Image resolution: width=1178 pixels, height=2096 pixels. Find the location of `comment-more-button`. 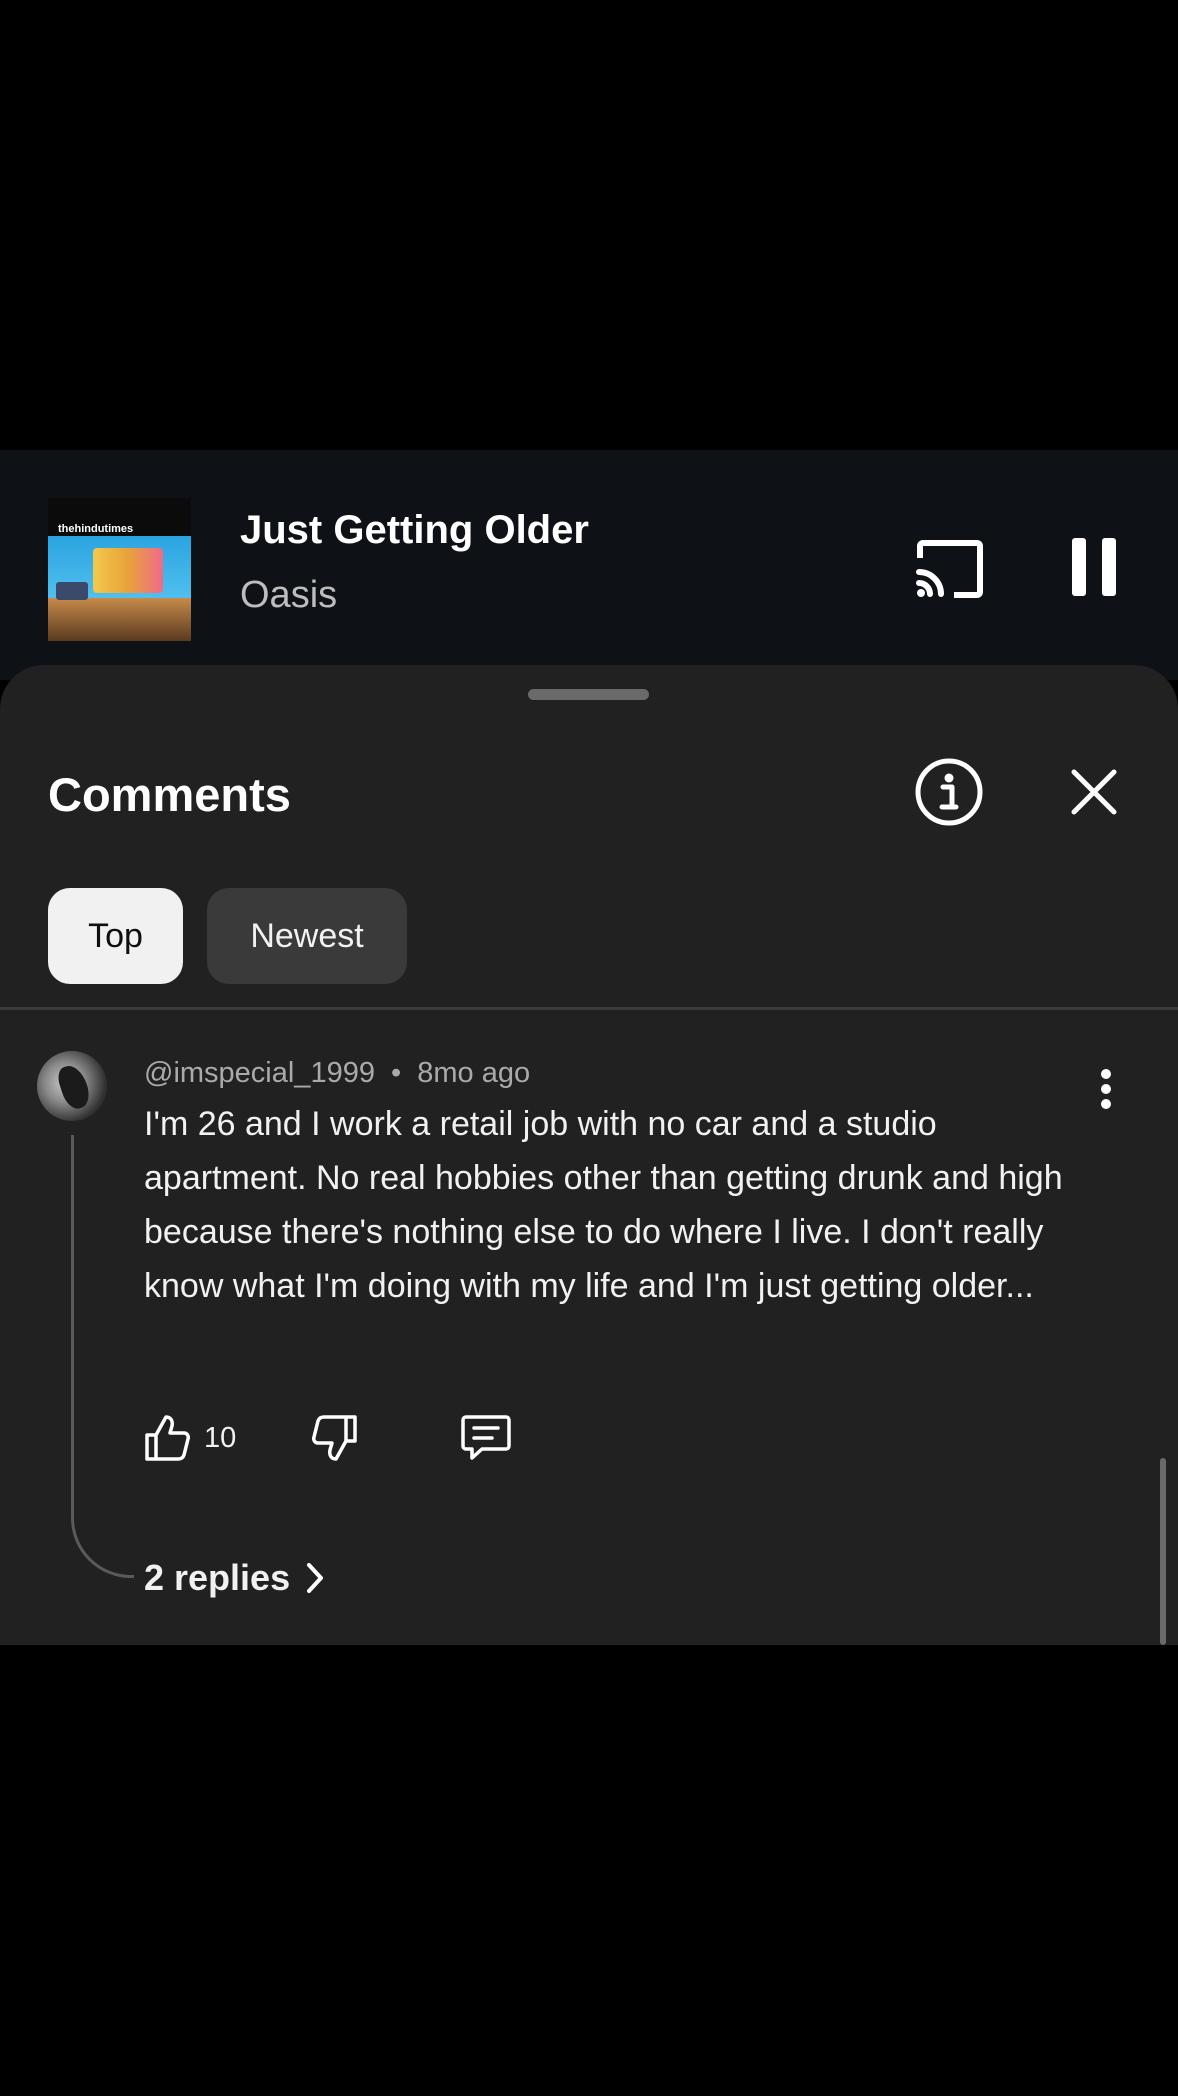

comment-more-button is located at coordinates (1106, 1090).